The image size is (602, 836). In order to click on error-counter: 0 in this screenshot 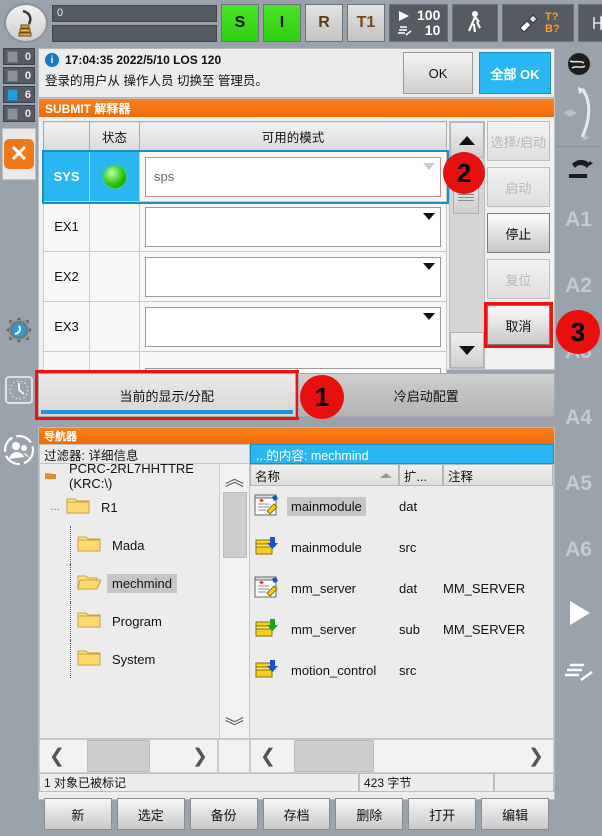, I will do `click(19, 56)`.